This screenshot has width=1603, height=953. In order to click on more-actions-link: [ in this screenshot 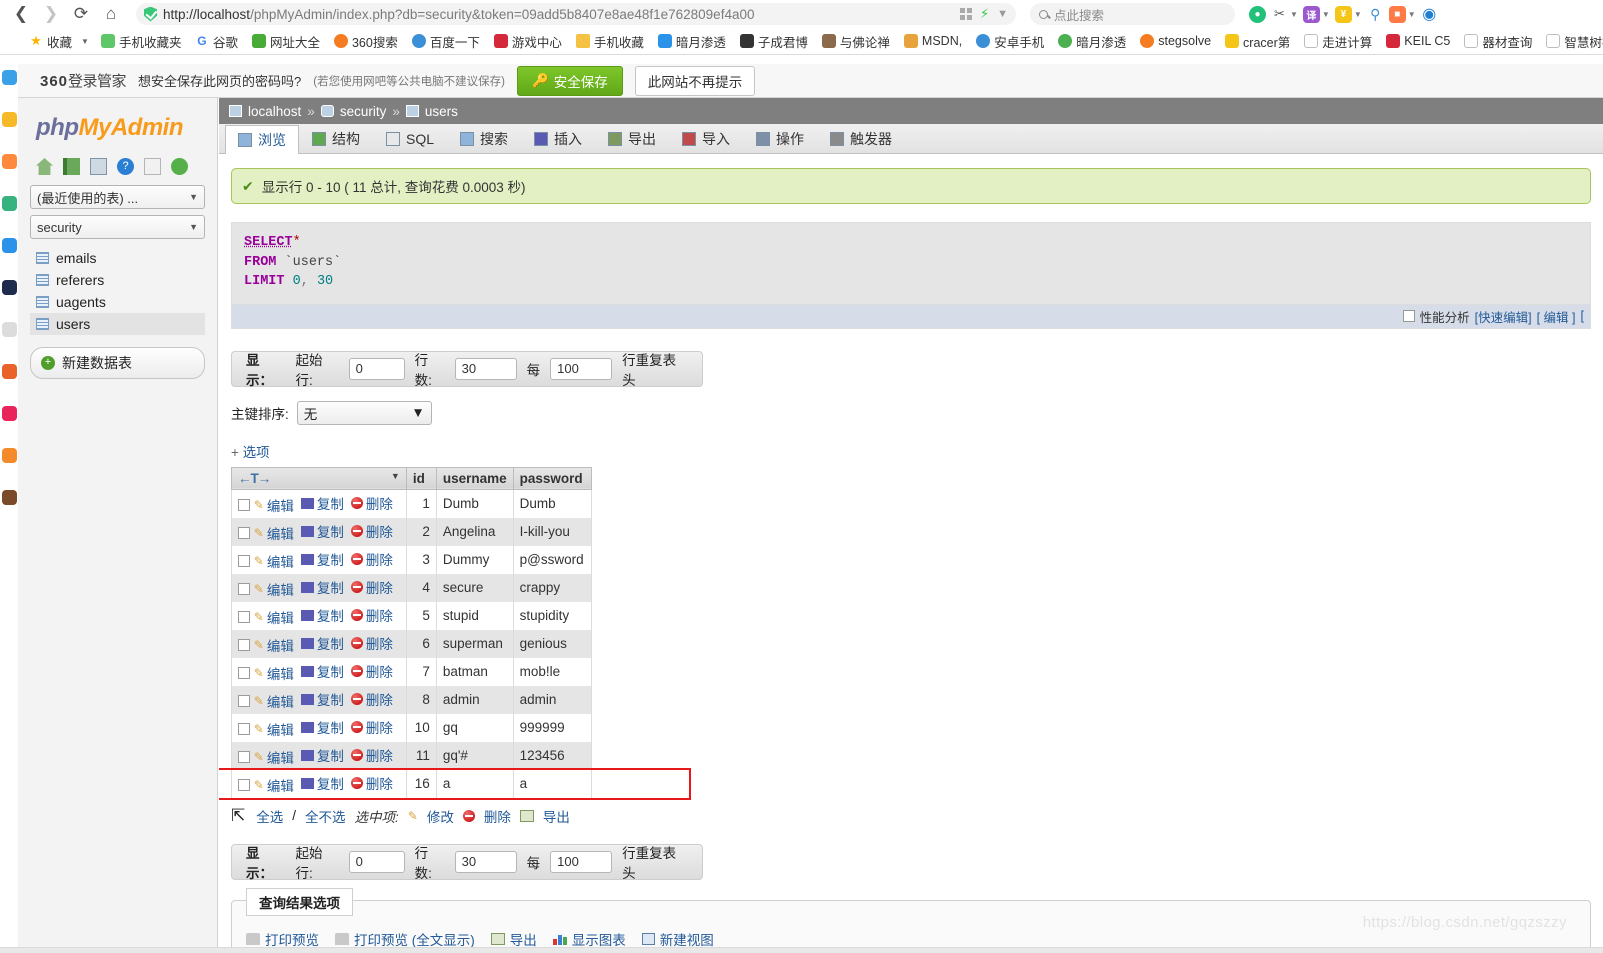, I will do `click(1582, 316)`.